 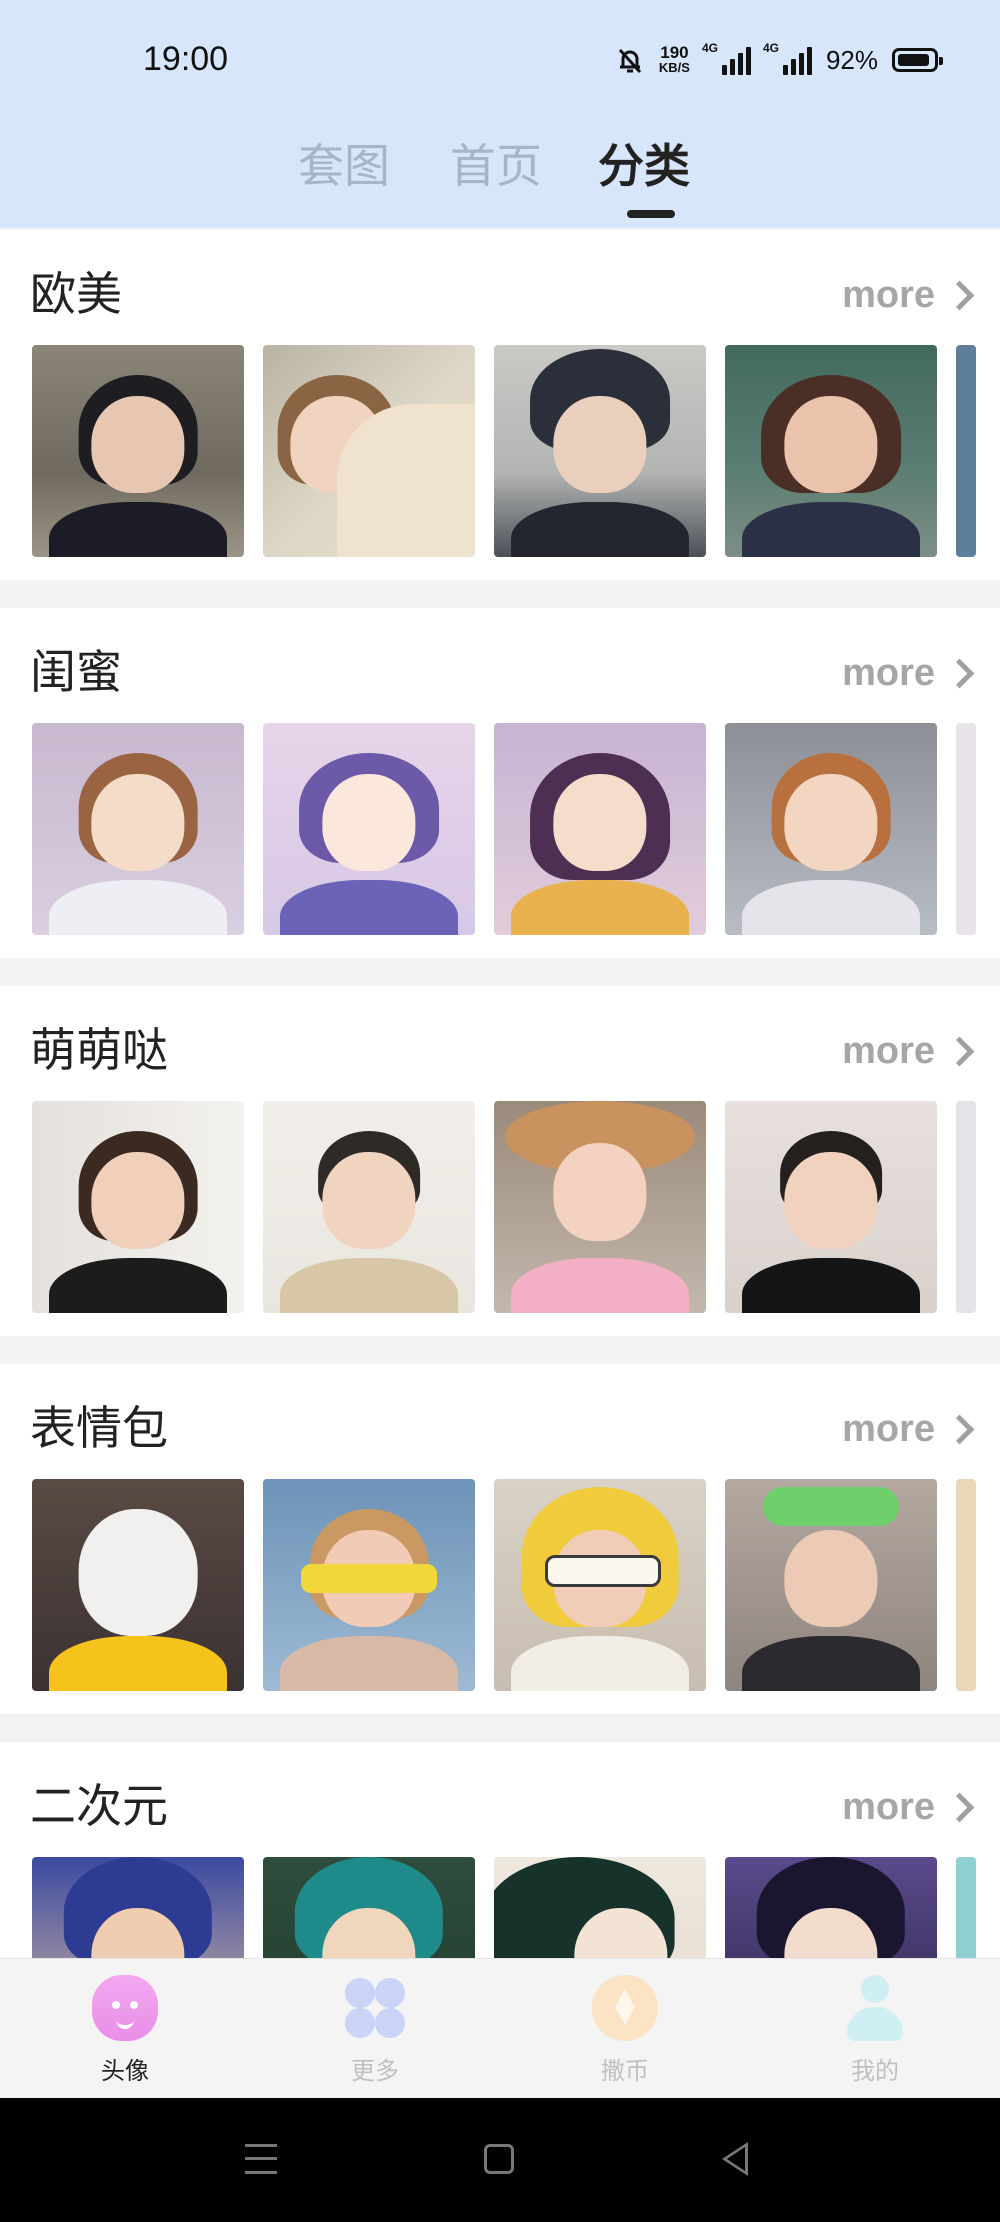 I want to click on section-title: 表情包, so click(x=99, y=1428).